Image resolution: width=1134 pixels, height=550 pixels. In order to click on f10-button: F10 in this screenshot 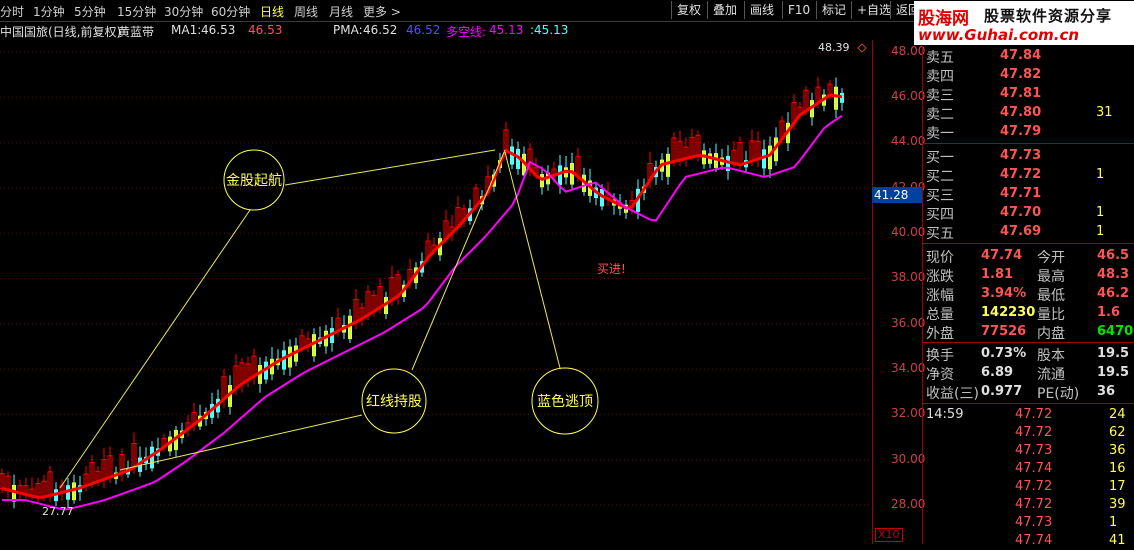, I will do `click(798, 10)`.